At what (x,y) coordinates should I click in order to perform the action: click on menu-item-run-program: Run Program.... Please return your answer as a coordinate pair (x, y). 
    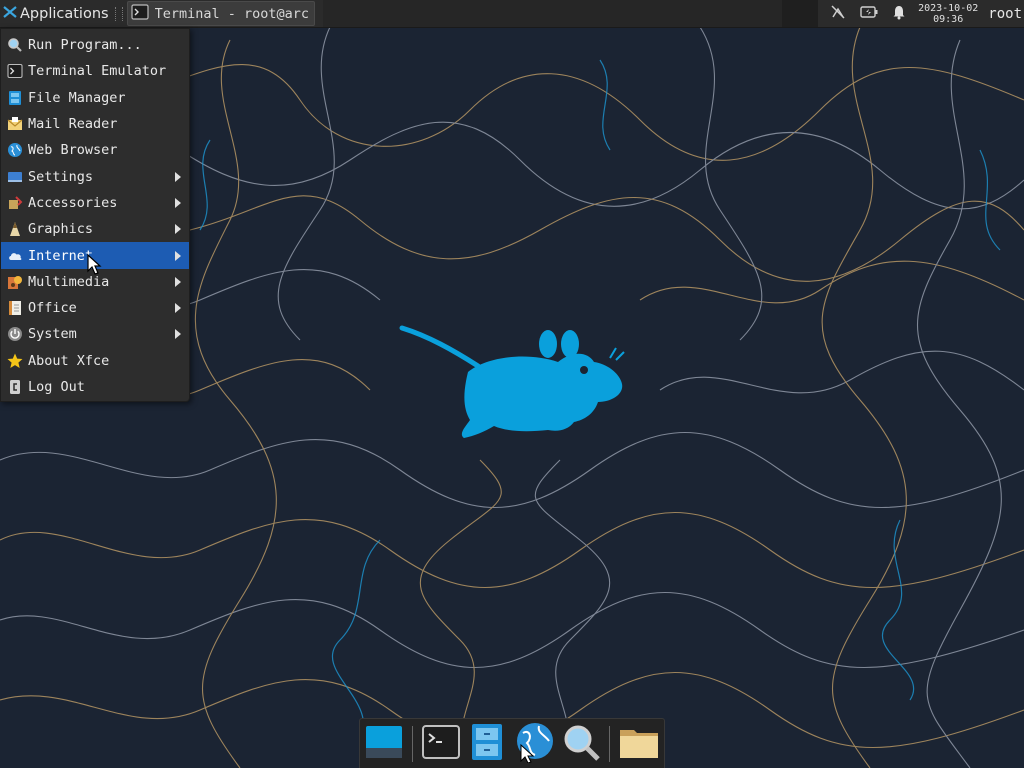
    Looking at the image, I should click on (95, 45).